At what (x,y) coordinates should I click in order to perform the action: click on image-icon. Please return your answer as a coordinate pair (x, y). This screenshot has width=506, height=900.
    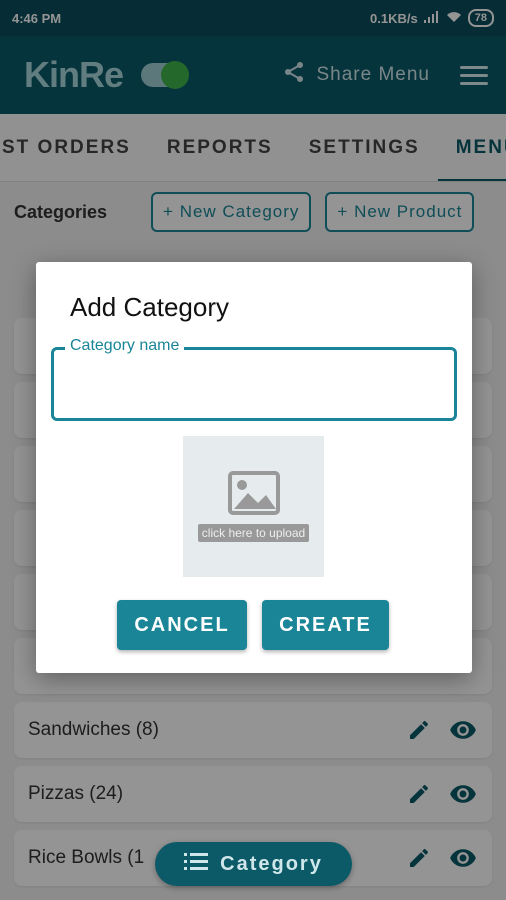
    Looking at the image, I should click on (253, 495).